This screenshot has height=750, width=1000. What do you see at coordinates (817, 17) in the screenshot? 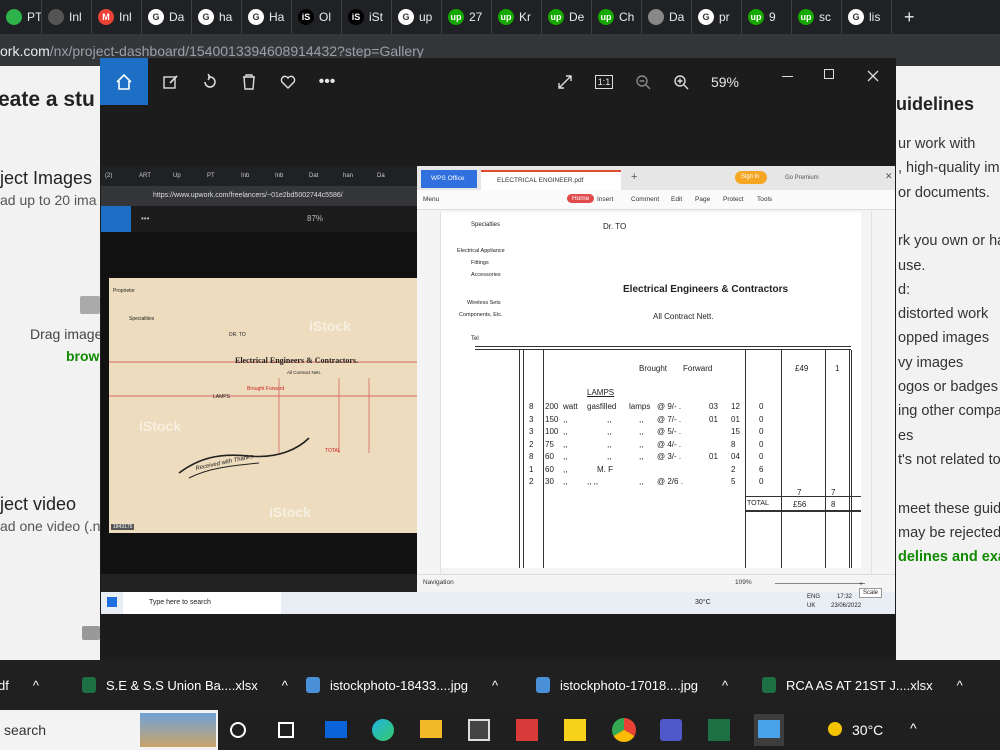
I see `browser-tab: up sc` at bounding box center [817, 17].